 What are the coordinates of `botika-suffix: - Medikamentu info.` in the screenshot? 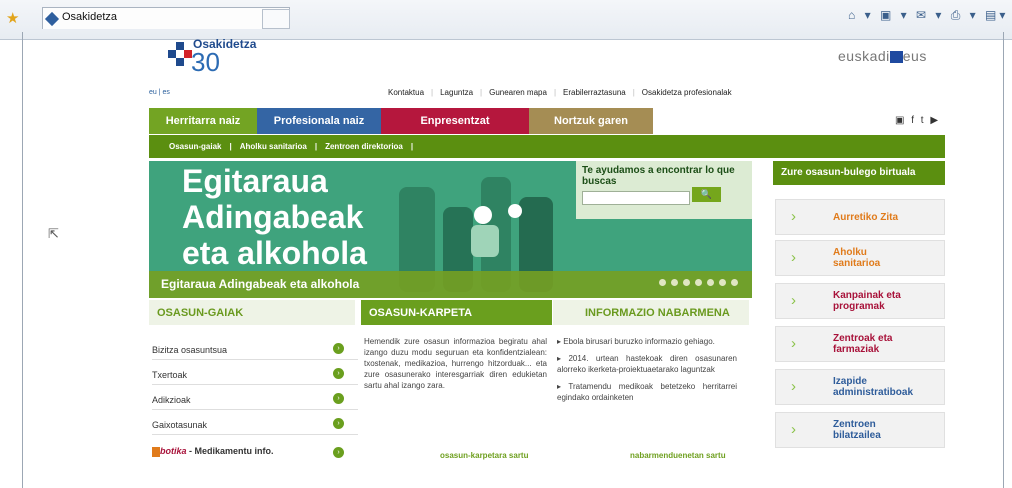 It's located at (230, 451).